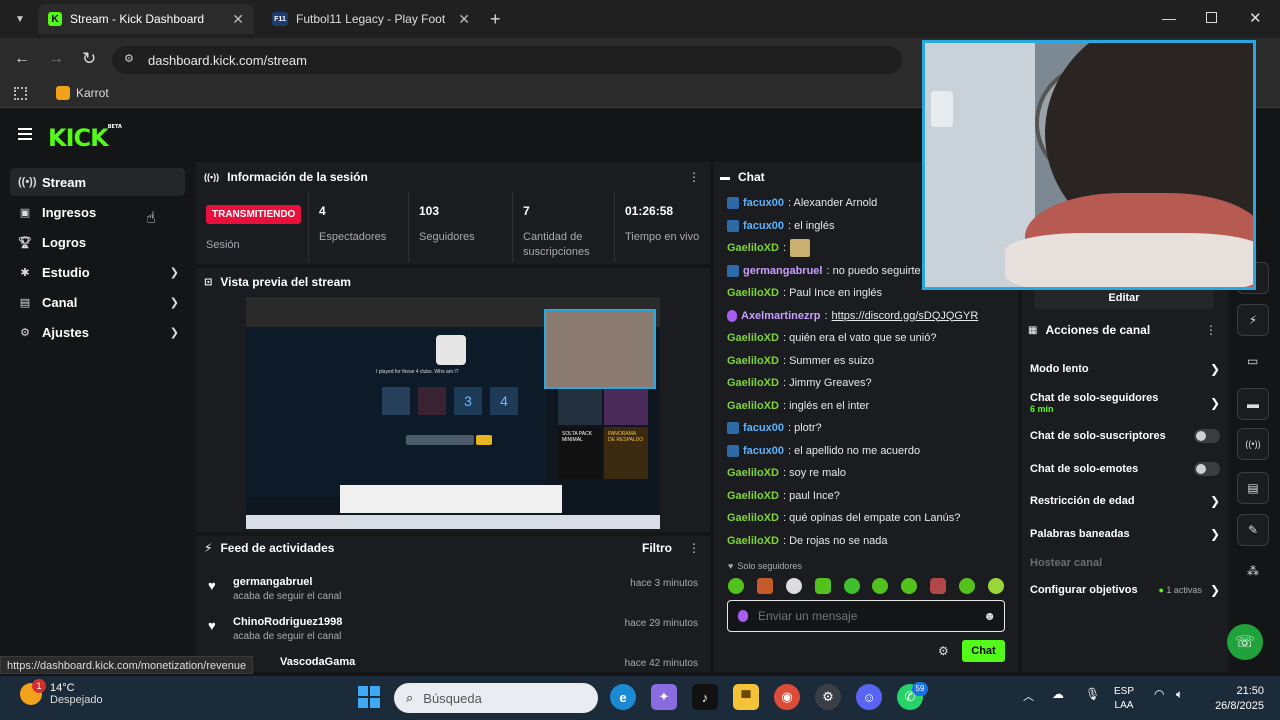 The image size is (1280, 720). What do you see at coordinates (828, 697) in the screenshot?
I see `app-icon: ⚙` at bounding box center [828, 697].